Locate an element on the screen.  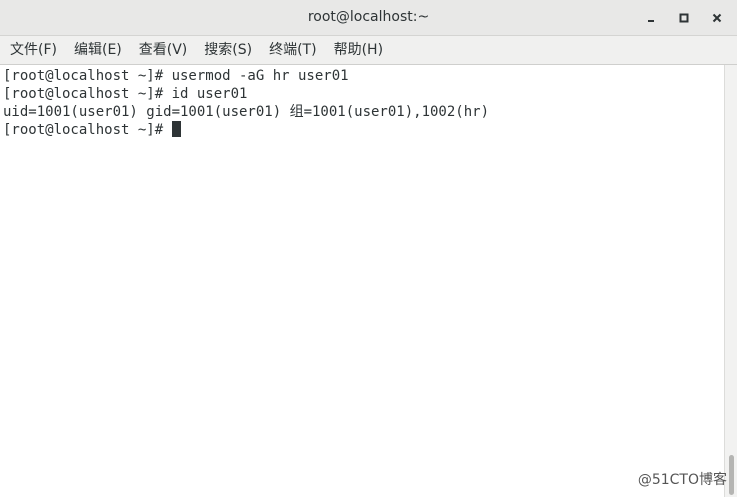
close-icon is located at coordinates (717, 18).